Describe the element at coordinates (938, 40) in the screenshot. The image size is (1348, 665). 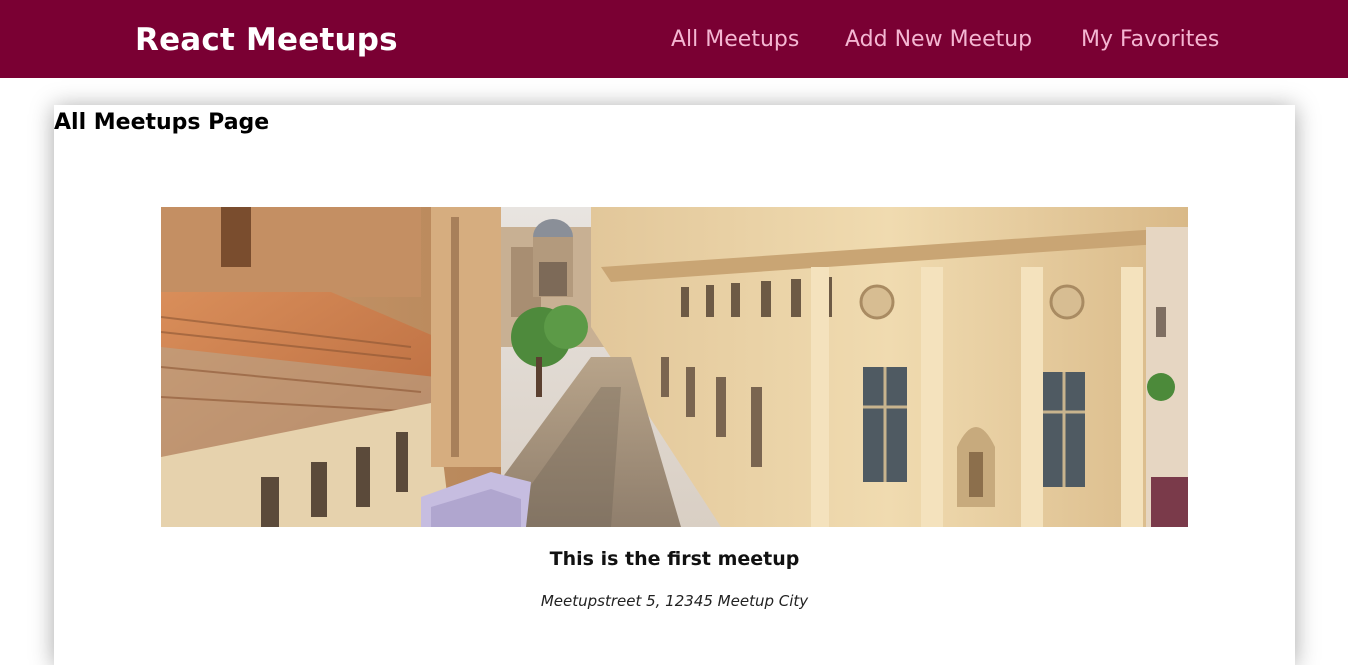
I see `nav-link-add-new-meetup: Add New Meetup` at that location.